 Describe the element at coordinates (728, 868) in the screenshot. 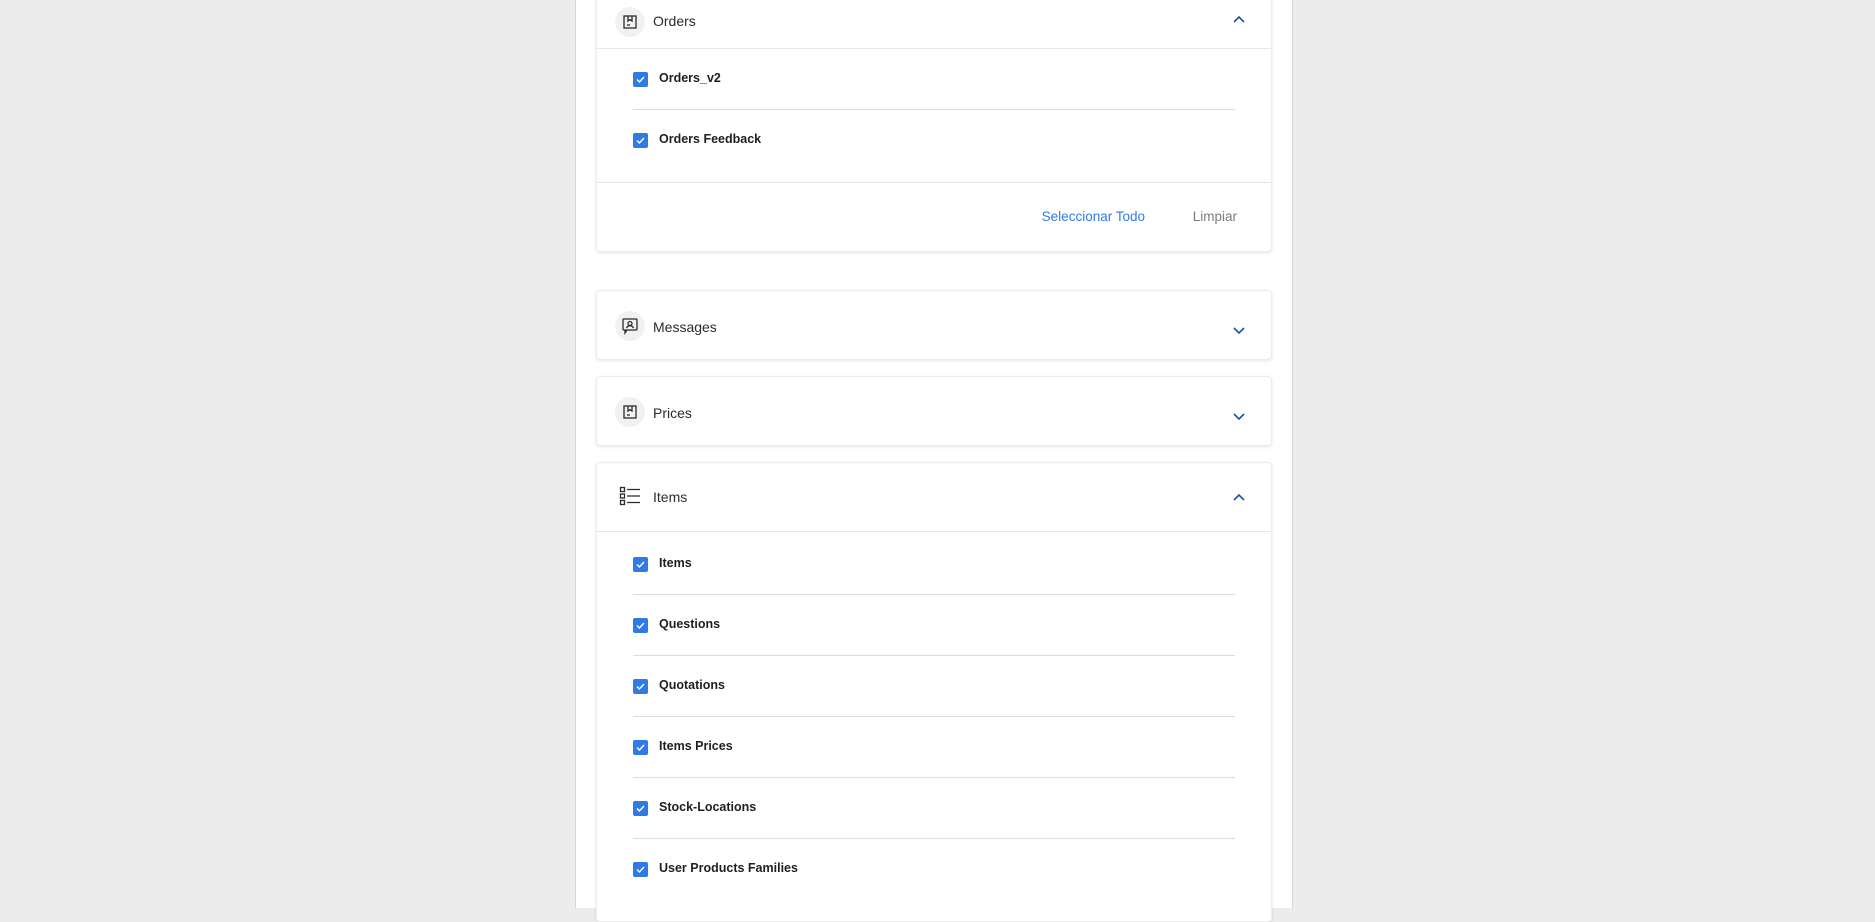

I see `list-item-label: User Products Families` at that location.